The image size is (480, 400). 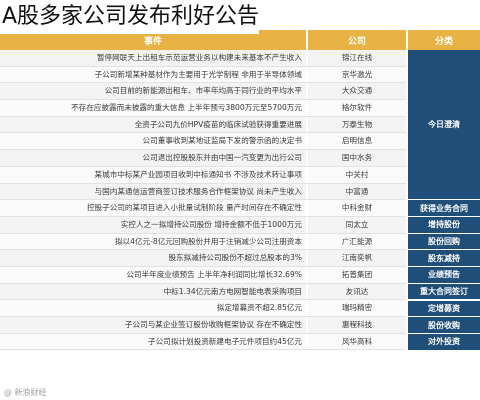 I want to click on event-cell: 中标1.34亿元南方电网智能电表采购项目, so click(x=153, y=291).